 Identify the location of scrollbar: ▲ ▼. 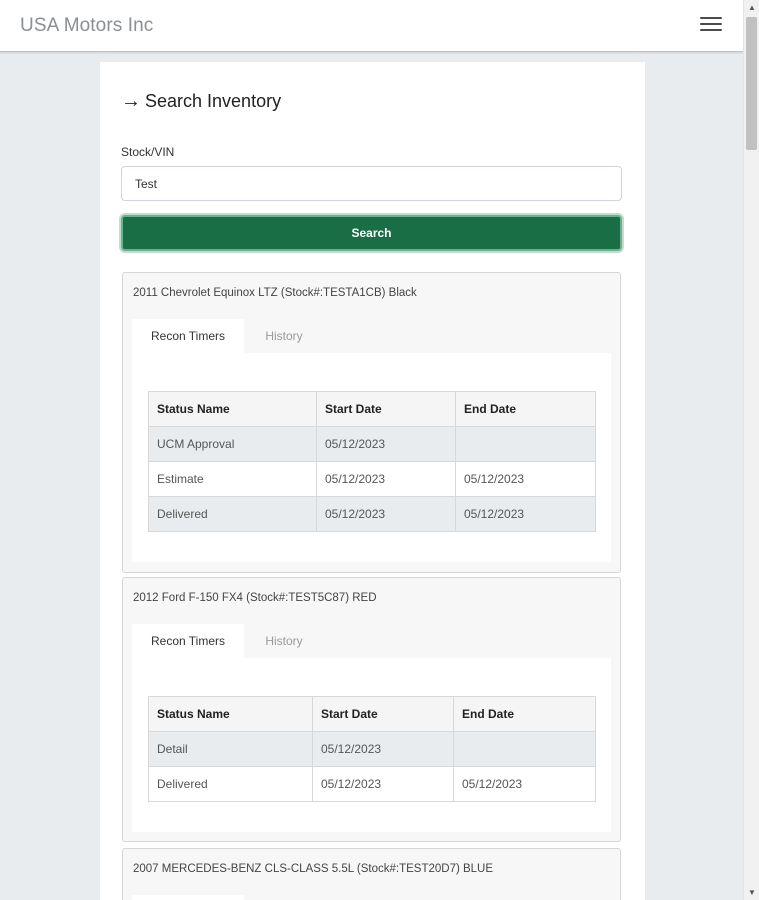
(751, 450).